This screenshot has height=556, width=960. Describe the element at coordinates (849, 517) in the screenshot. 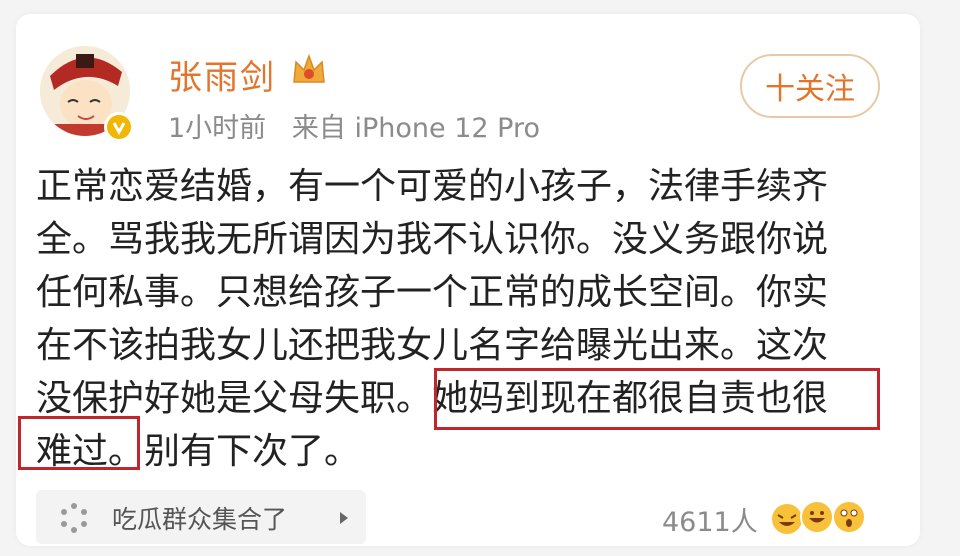

I see `surprised-emoji-icon` at that location.